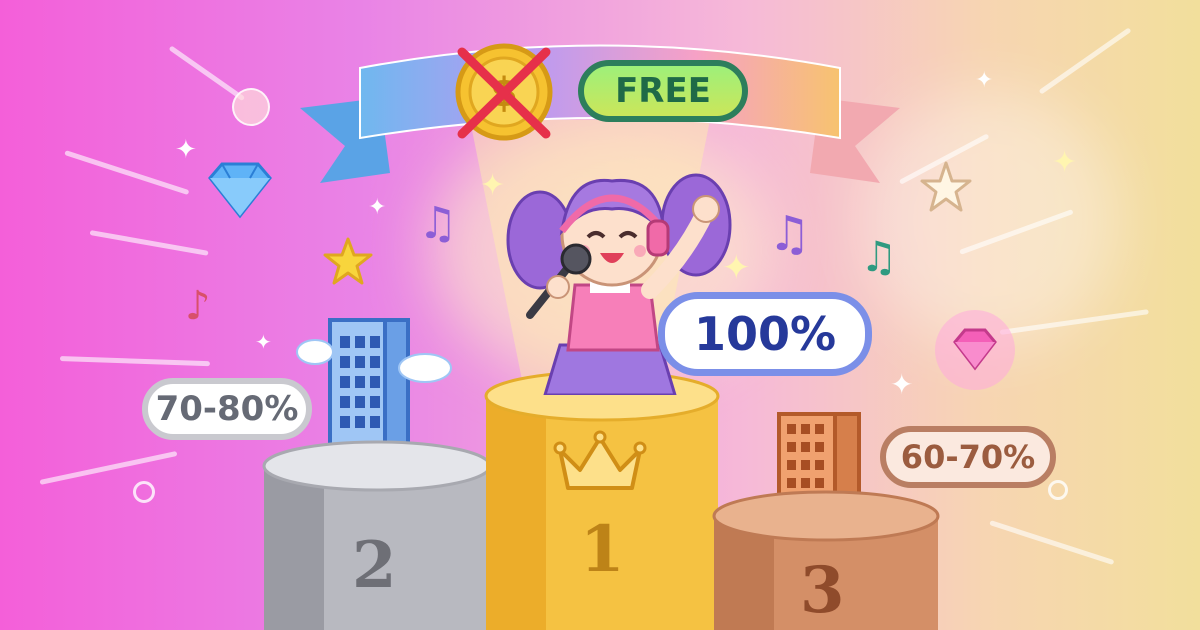 Image resolution: width=1200 pixels, height=630 pixels. I want to click on reward-first-badge: 100%, so click(765, 334).